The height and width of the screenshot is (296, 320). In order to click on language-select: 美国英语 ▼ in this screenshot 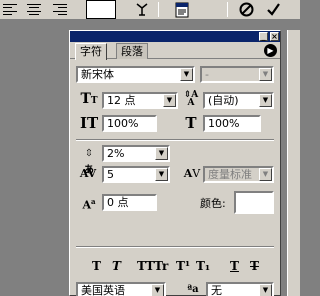, I will do `click(121, 289)`.